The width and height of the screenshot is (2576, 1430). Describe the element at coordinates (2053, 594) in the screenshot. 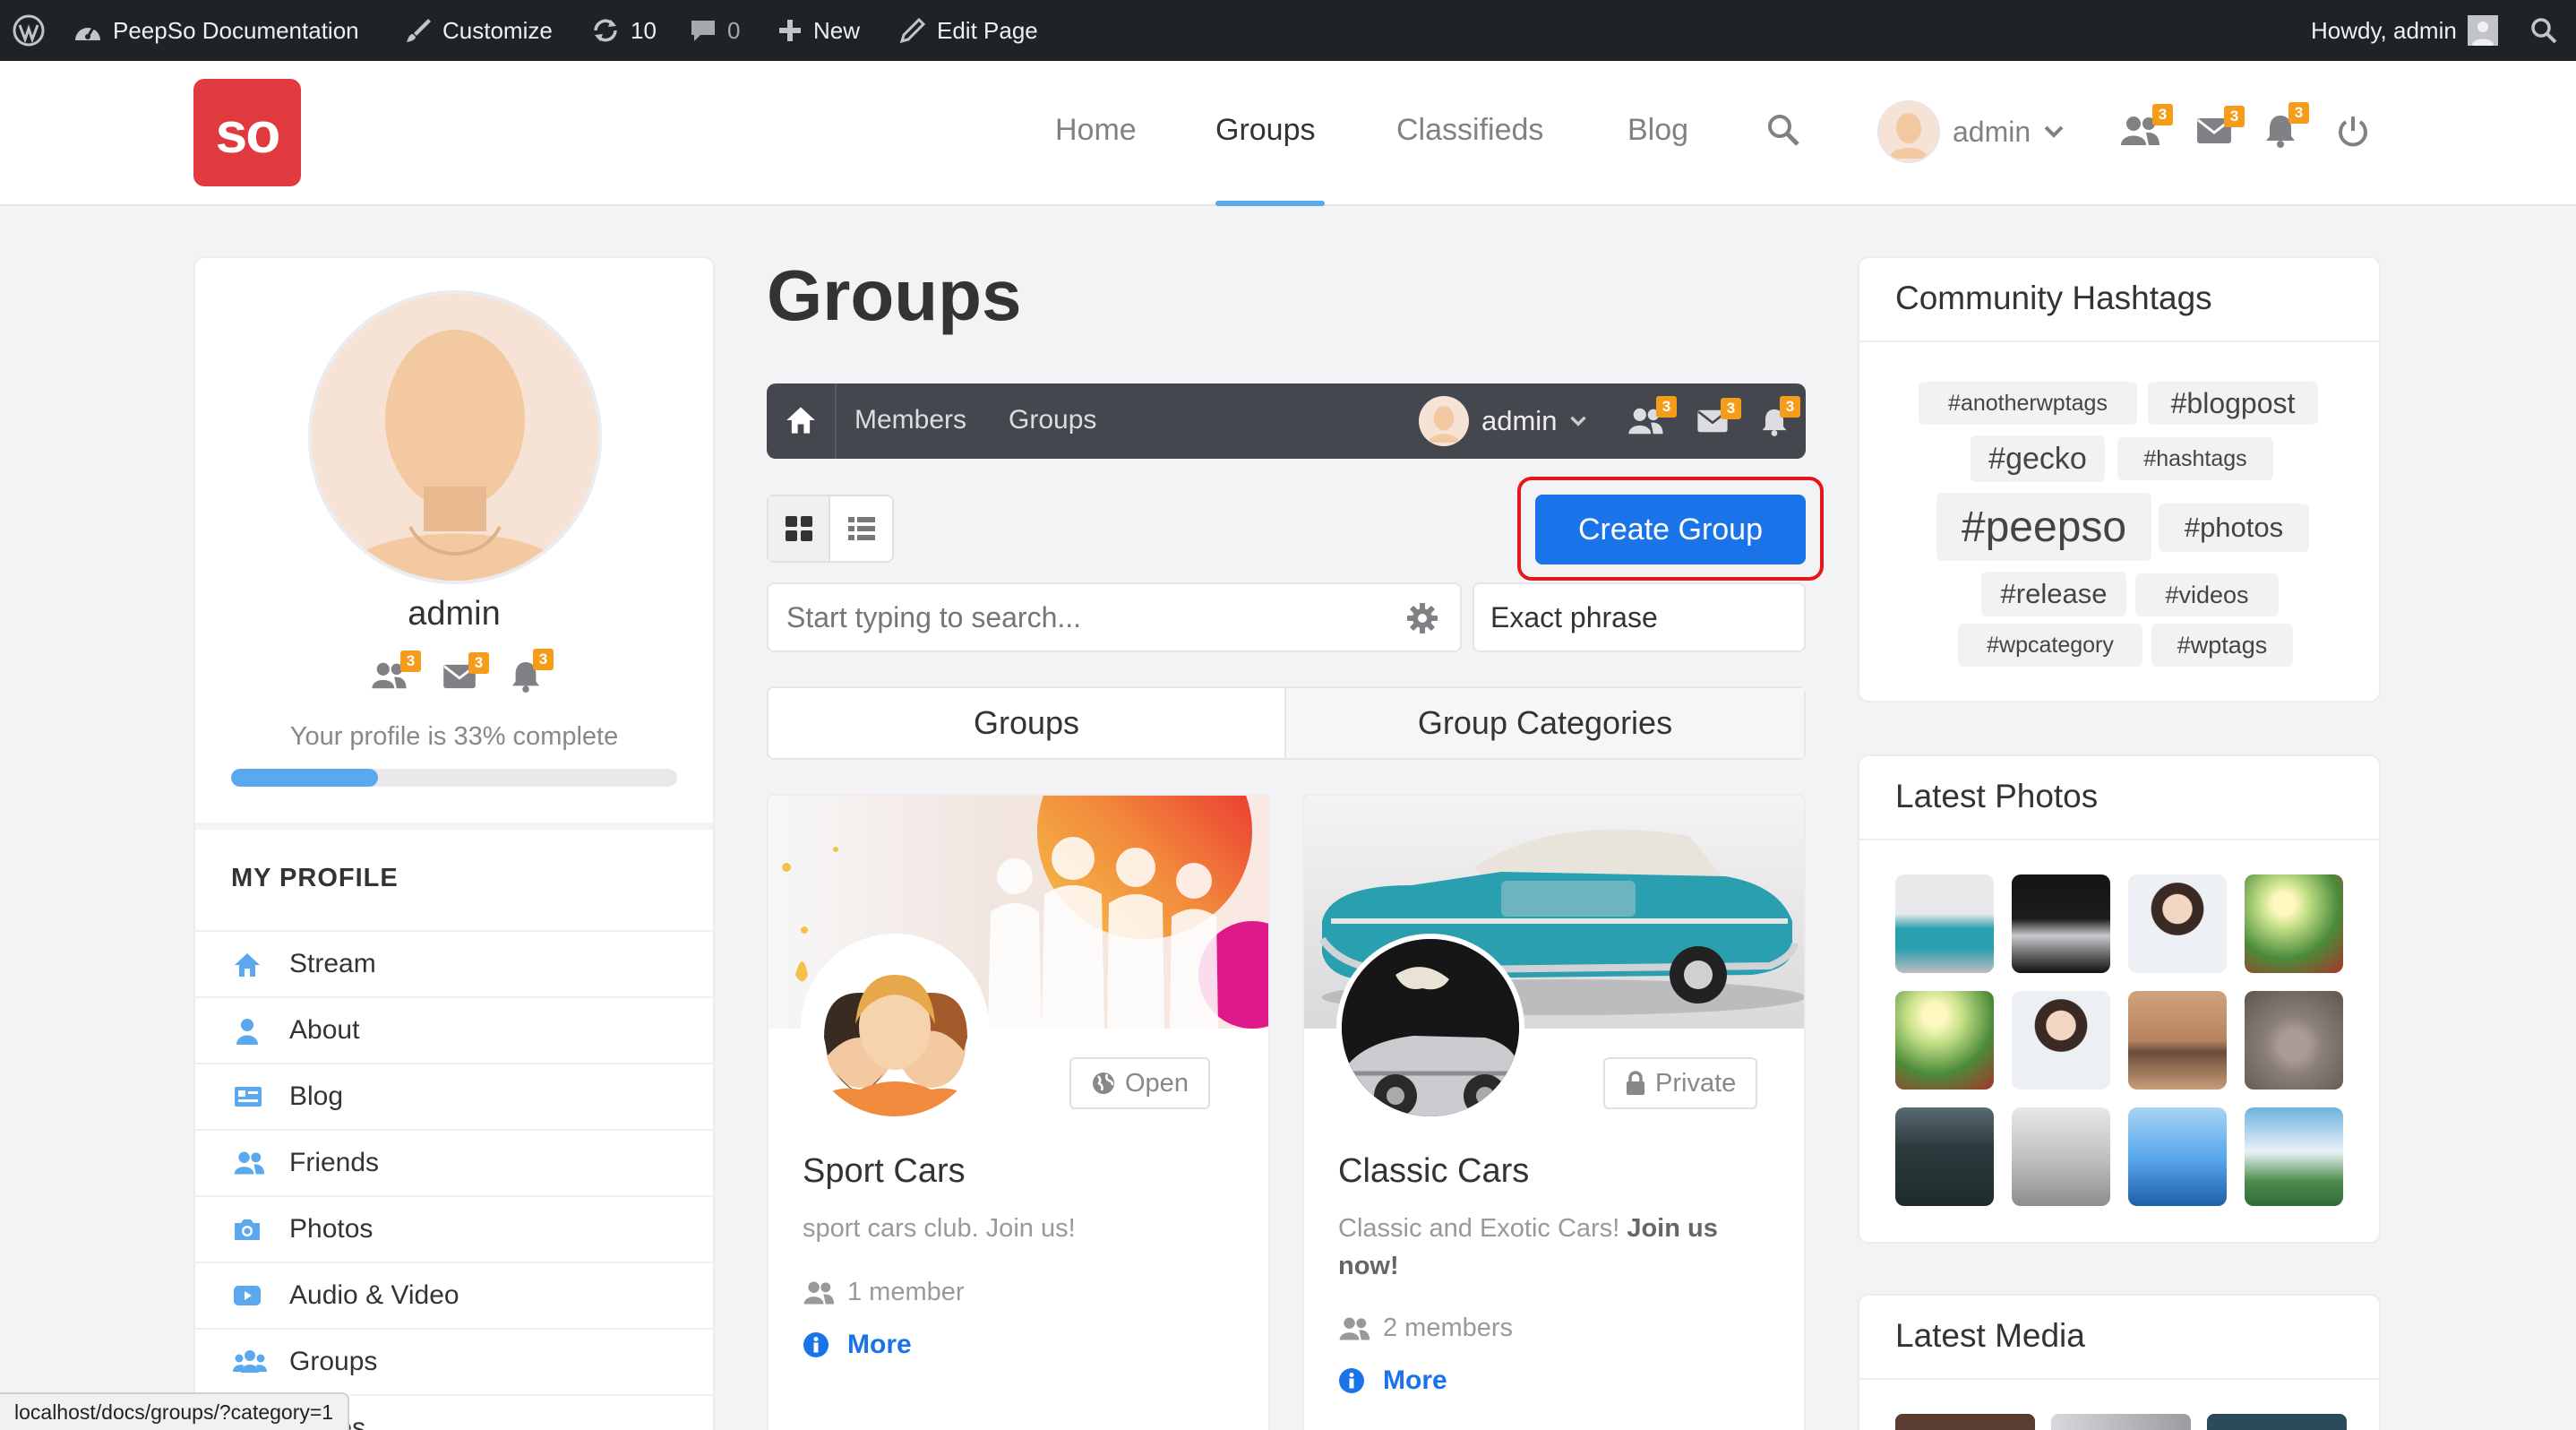

I see `hashtag-release: #release` at that location.